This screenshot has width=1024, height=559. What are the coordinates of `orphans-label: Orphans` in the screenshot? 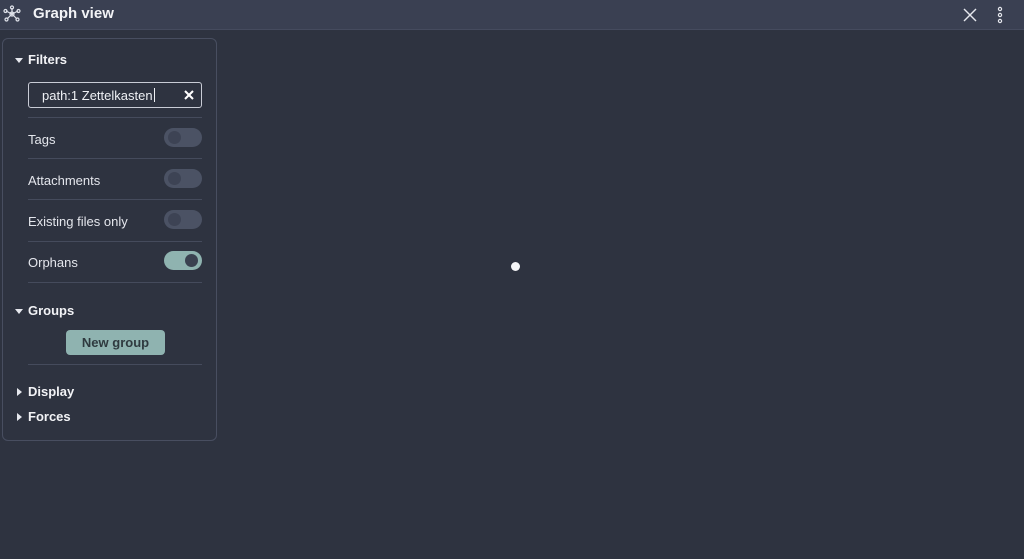 It's located at (53, 262).